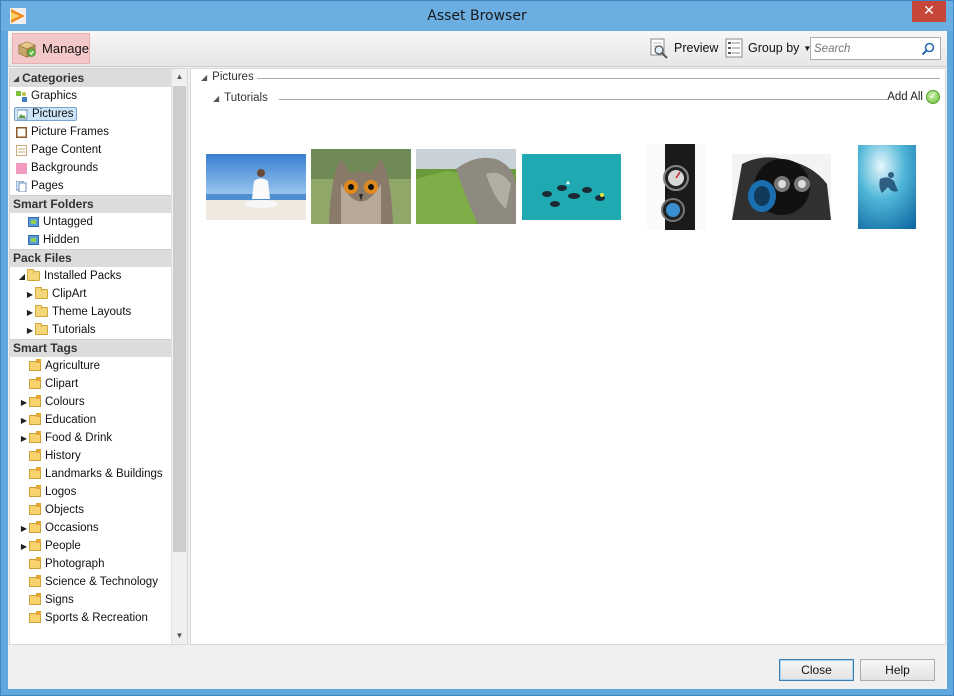  Describe the element at coordinates (90, 222) in the screenshot. I see `sidebar-item-untagged: Untagged` at that location.